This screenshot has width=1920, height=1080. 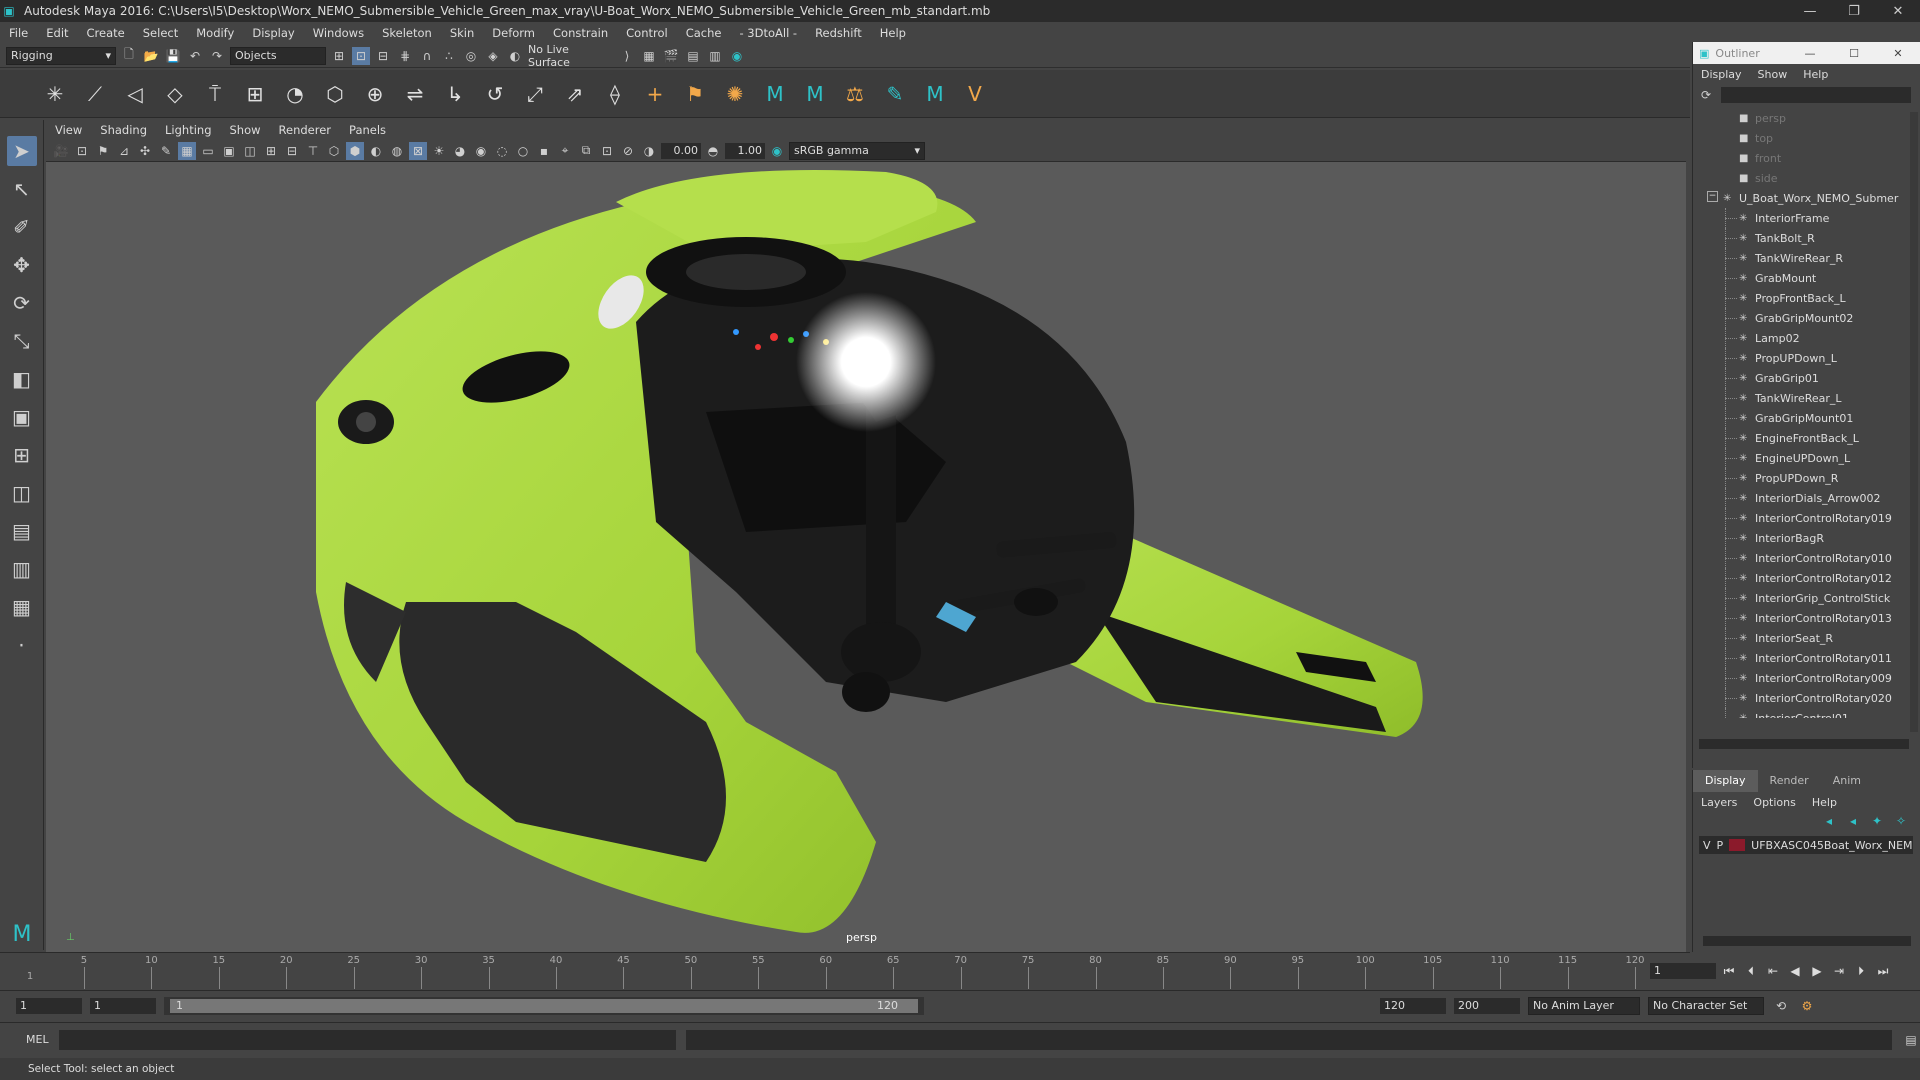 What do you see at coordinates (1803, 578) in the screenshot?
I see `outliner-item: ✳ InteriorControlRotary012` at bounding box center [1803, 578].